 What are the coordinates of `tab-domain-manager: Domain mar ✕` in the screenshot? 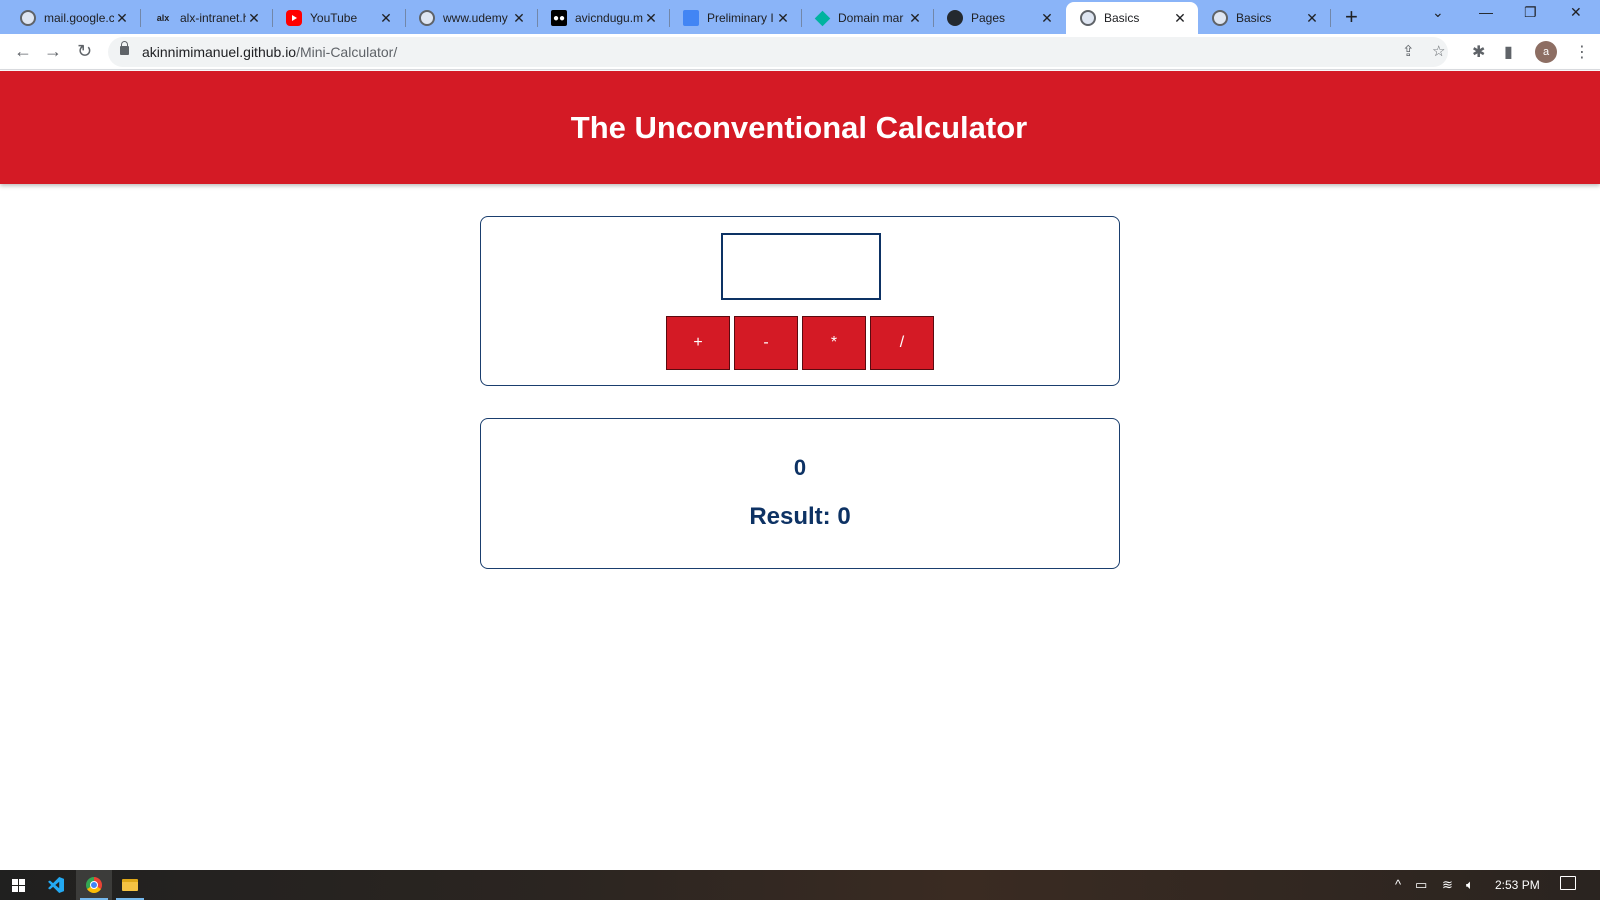 It's located at (867, 18).